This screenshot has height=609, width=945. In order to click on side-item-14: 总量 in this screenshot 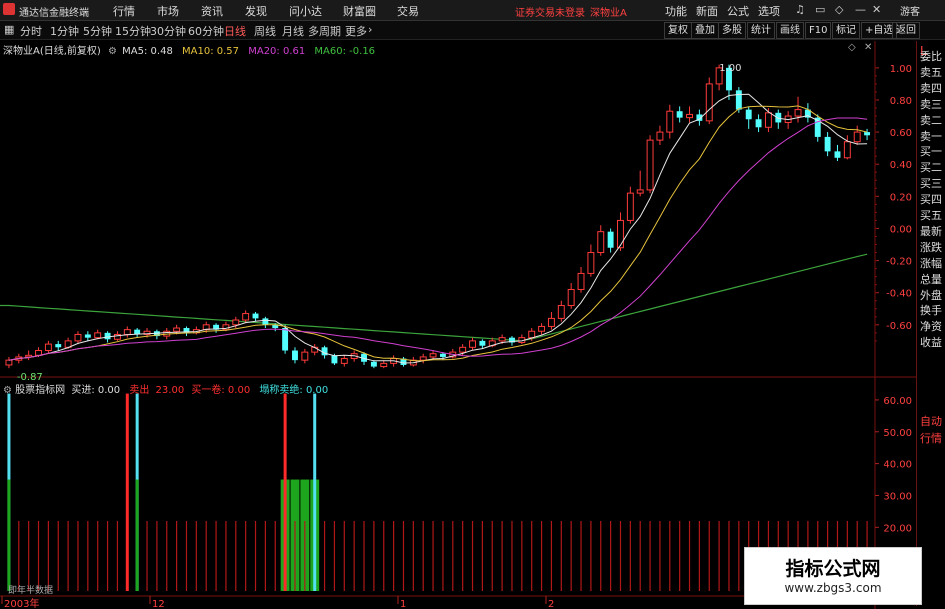, I will do `click(931, 279)`.